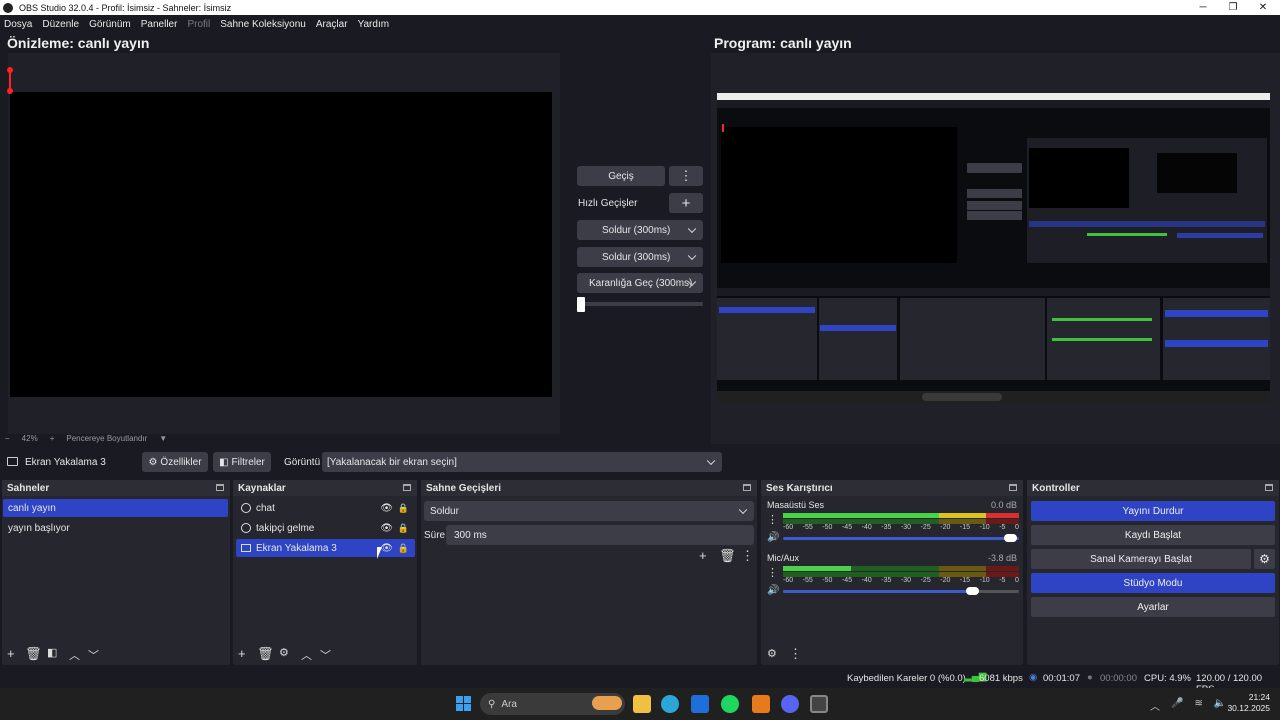 This screenshot has width=1280, height=720. I want to click on maximize-icon: ❐, so click(1233, 7).